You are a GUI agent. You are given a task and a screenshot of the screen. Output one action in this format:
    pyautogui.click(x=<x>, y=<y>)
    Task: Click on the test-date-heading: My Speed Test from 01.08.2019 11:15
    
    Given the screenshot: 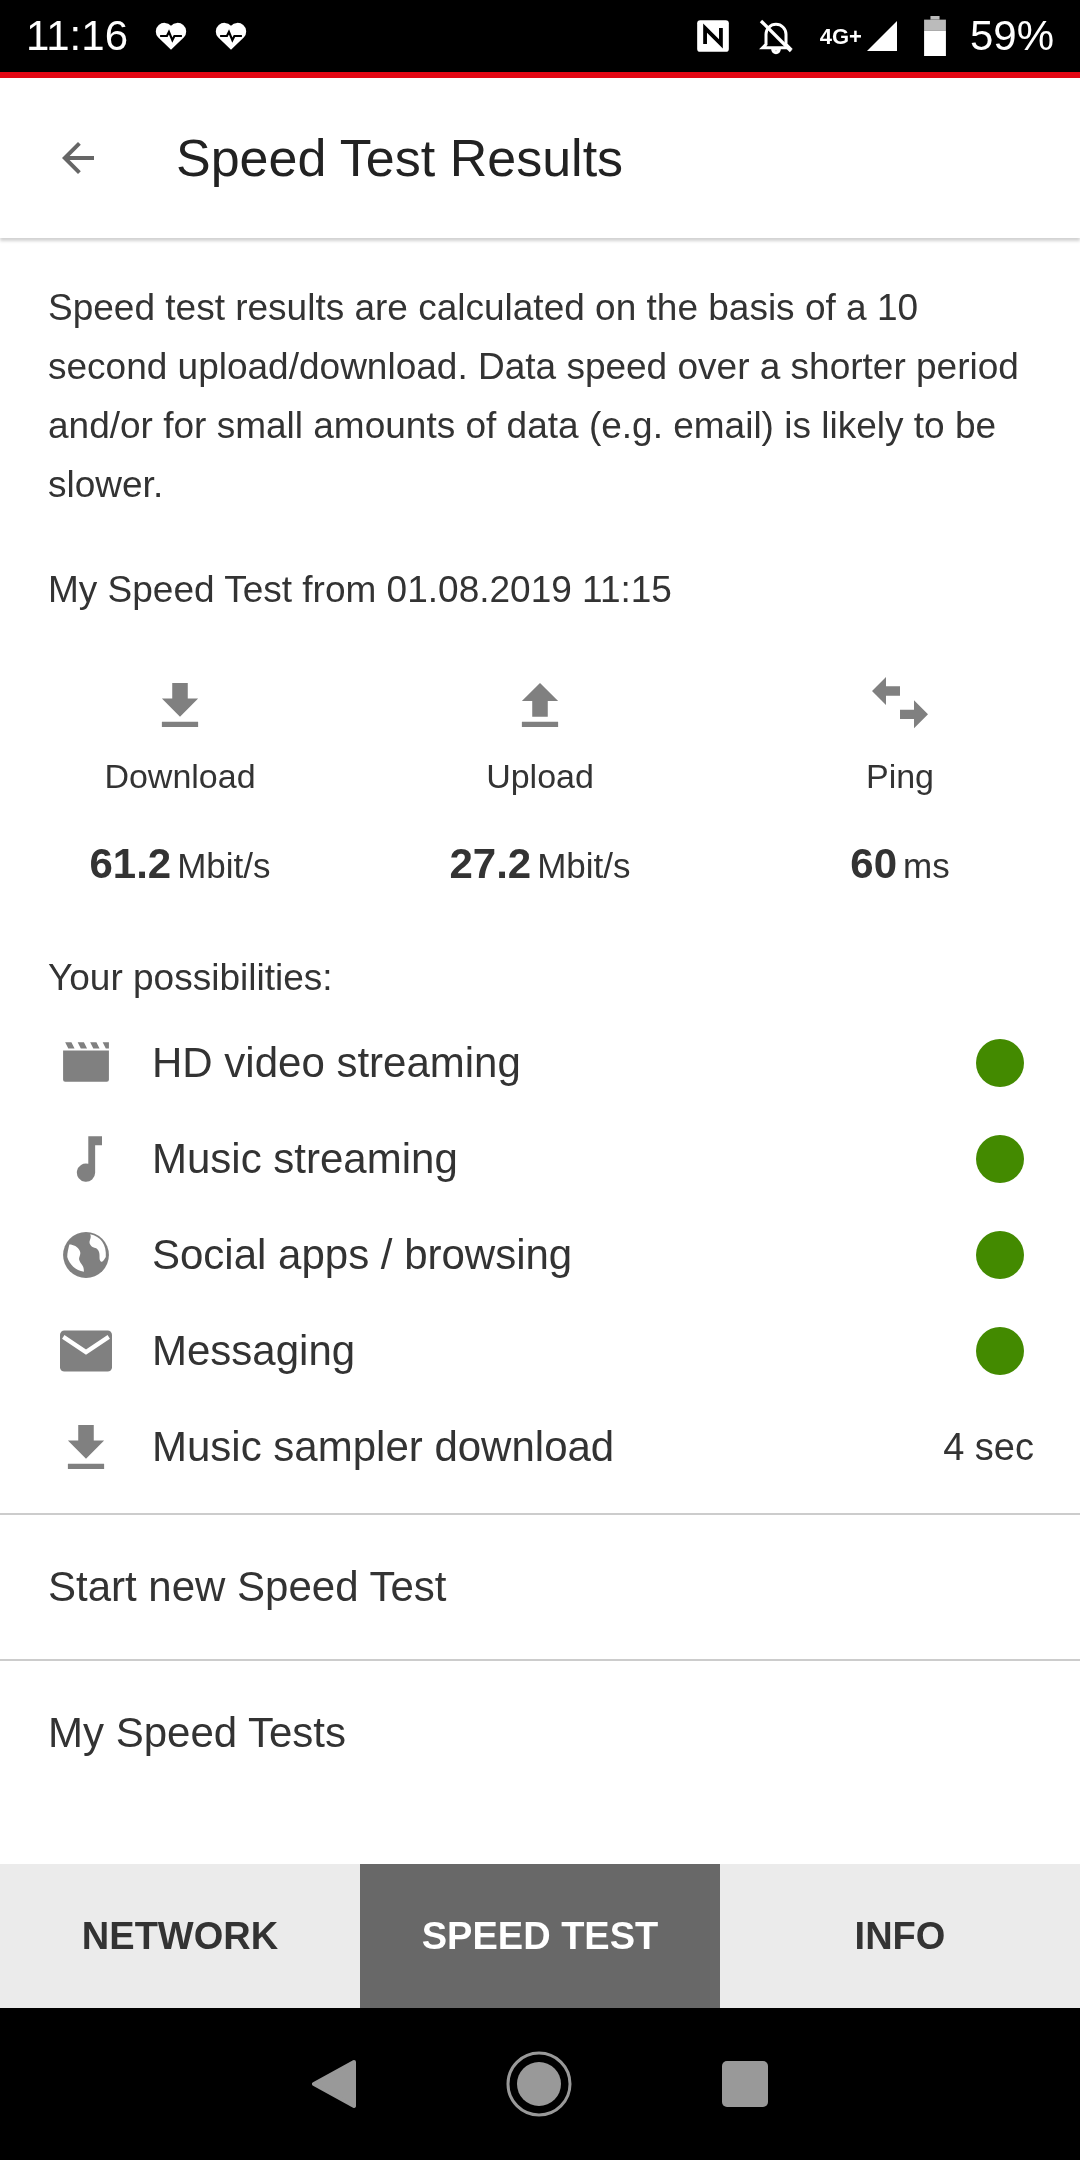 What is the action you would take?
    pyautogui.click(x=360, y=590)
    